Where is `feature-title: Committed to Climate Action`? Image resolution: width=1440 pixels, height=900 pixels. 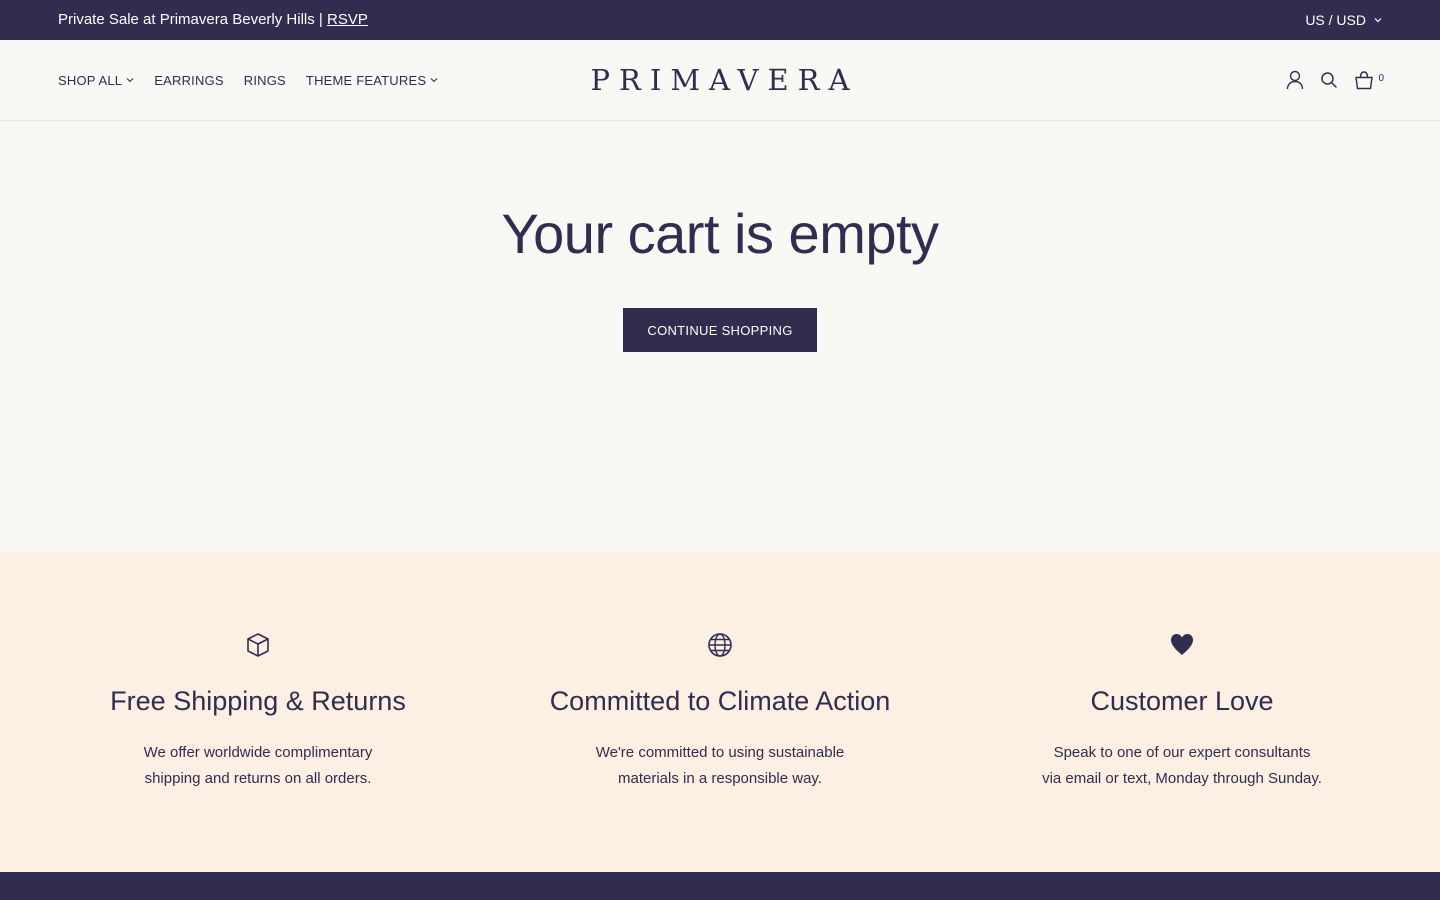
feature-title: Committed to Climate Action is located at coordinates (720, 701).